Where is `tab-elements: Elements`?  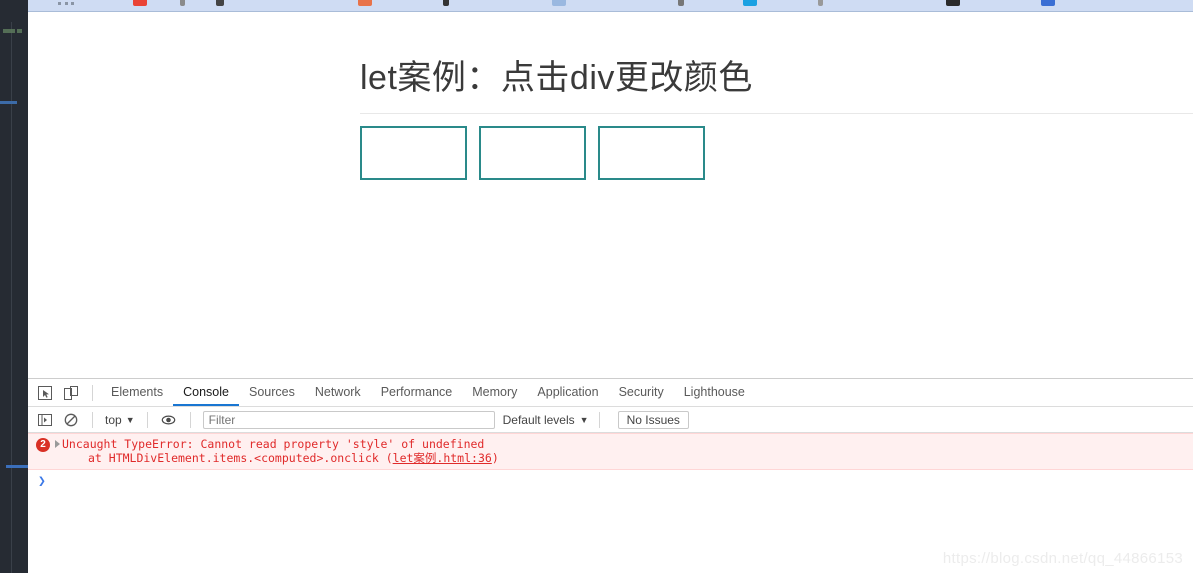 tab-elements: Elements is located at coordinates (137, 392).